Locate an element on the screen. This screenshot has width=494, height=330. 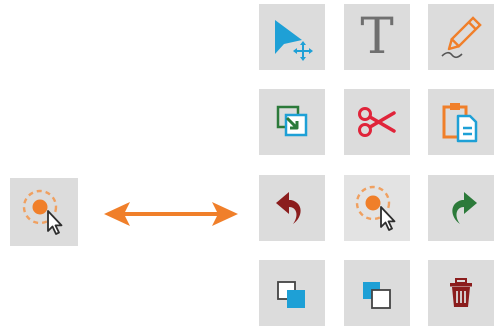
send-to-back-icon is located at coordinates (377, 295).